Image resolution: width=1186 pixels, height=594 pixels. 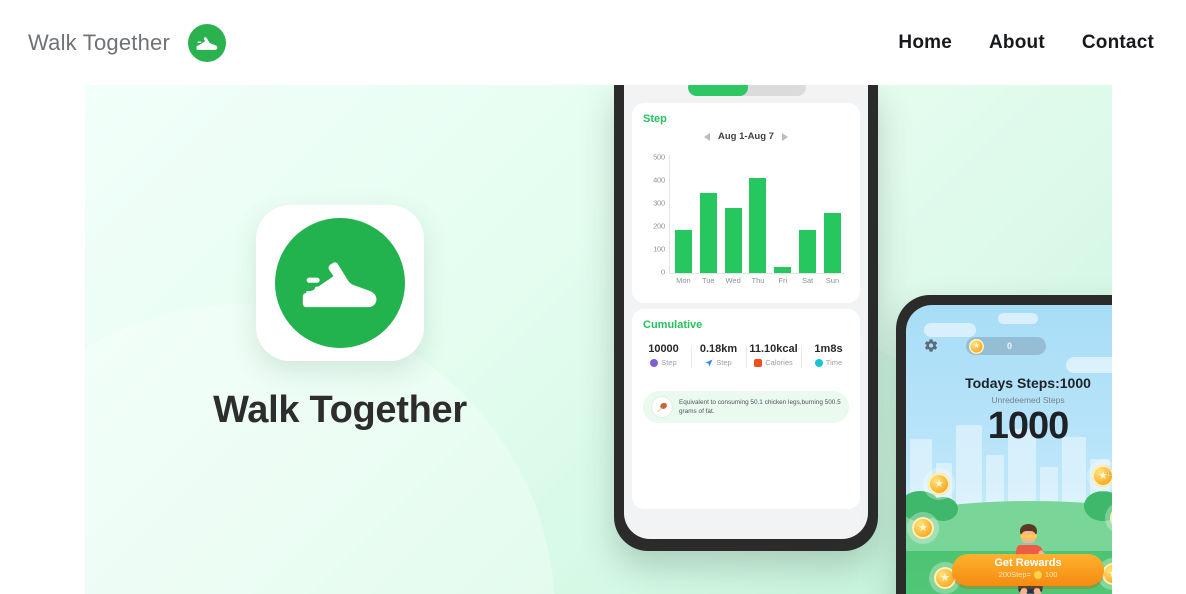 I want to click on chart-bars, so click(x=758, y=214).